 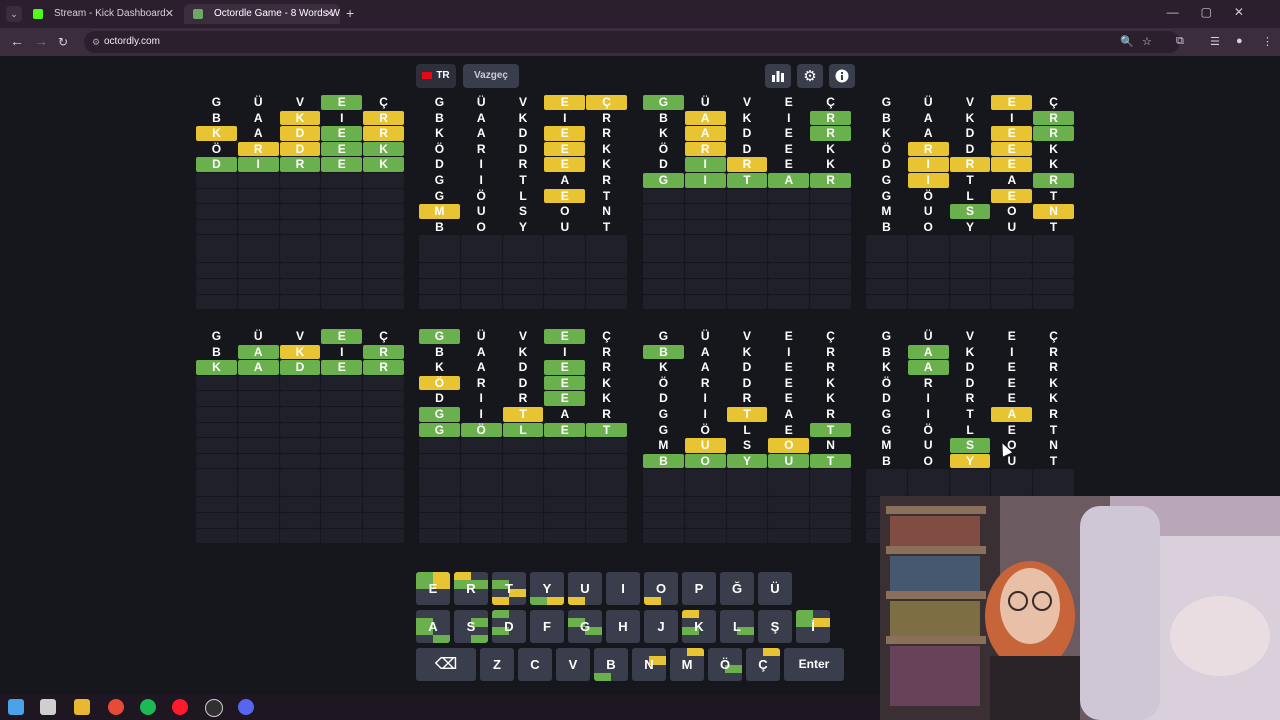 What do you see at coordinates (509, 588) in the screenshot?
I see `key-t: T` at bounding box center [509, 588].